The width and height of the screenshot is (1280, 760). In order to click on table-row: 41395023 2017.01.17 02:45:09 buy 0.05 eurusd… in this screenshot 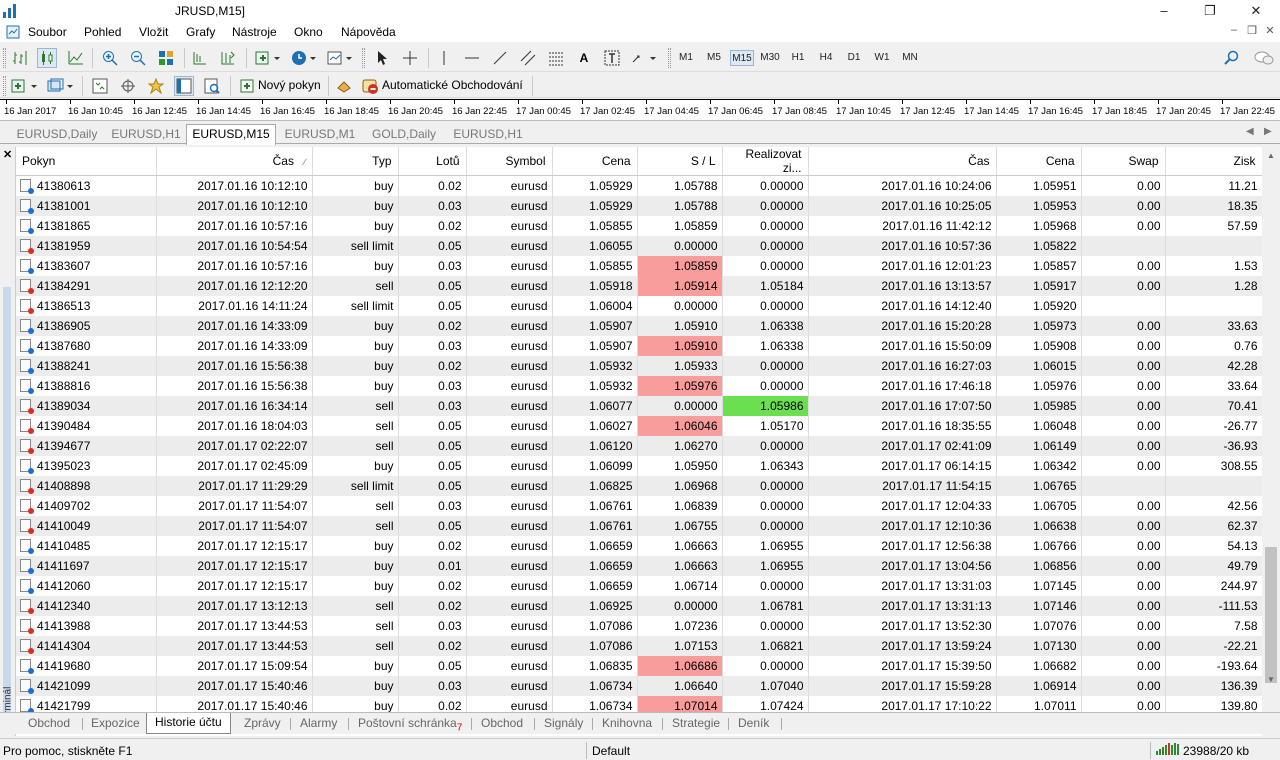, I will do `click(639, 465)`.